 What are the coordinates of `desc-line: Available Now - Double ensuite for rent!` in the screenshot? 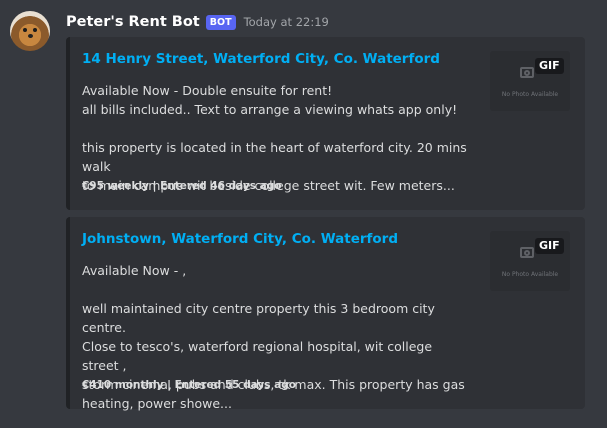 It's located at (207, 90).